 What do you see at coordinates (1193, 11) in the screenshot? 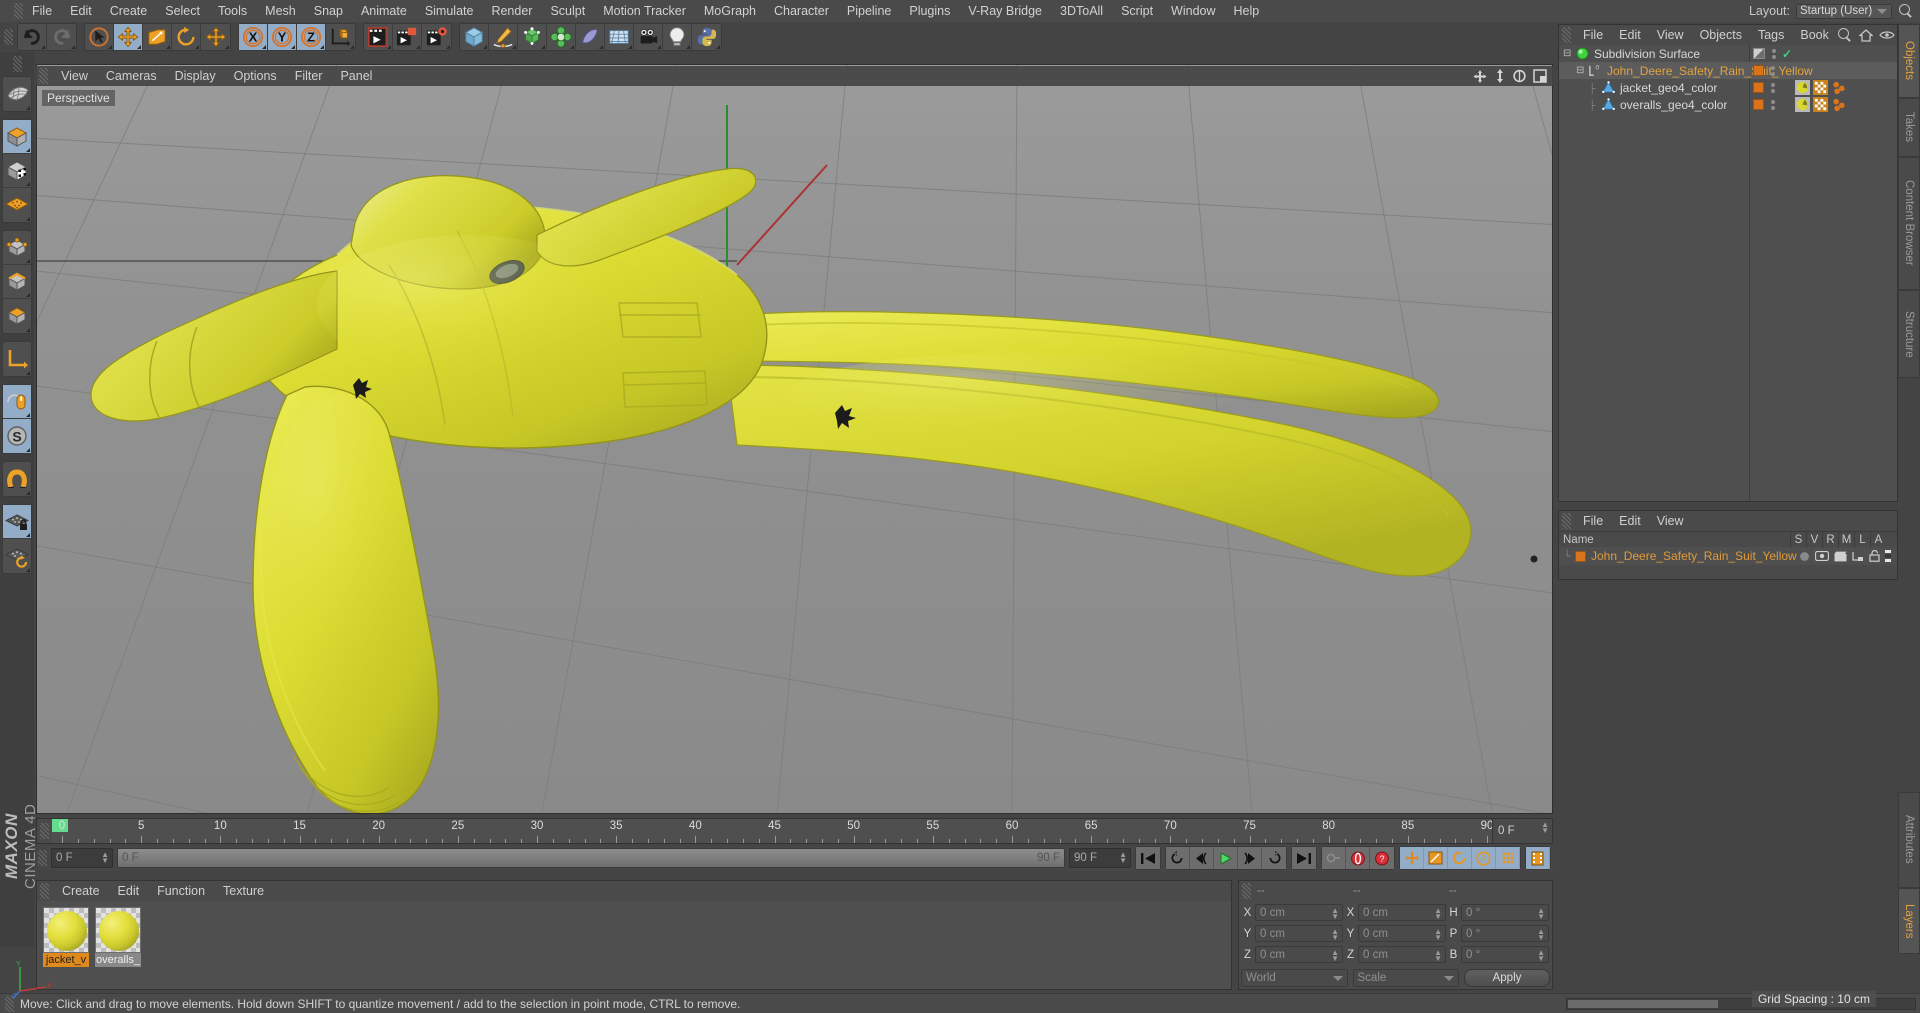
I see `menu-item-window: Window` at bounding box center [1193, 11].